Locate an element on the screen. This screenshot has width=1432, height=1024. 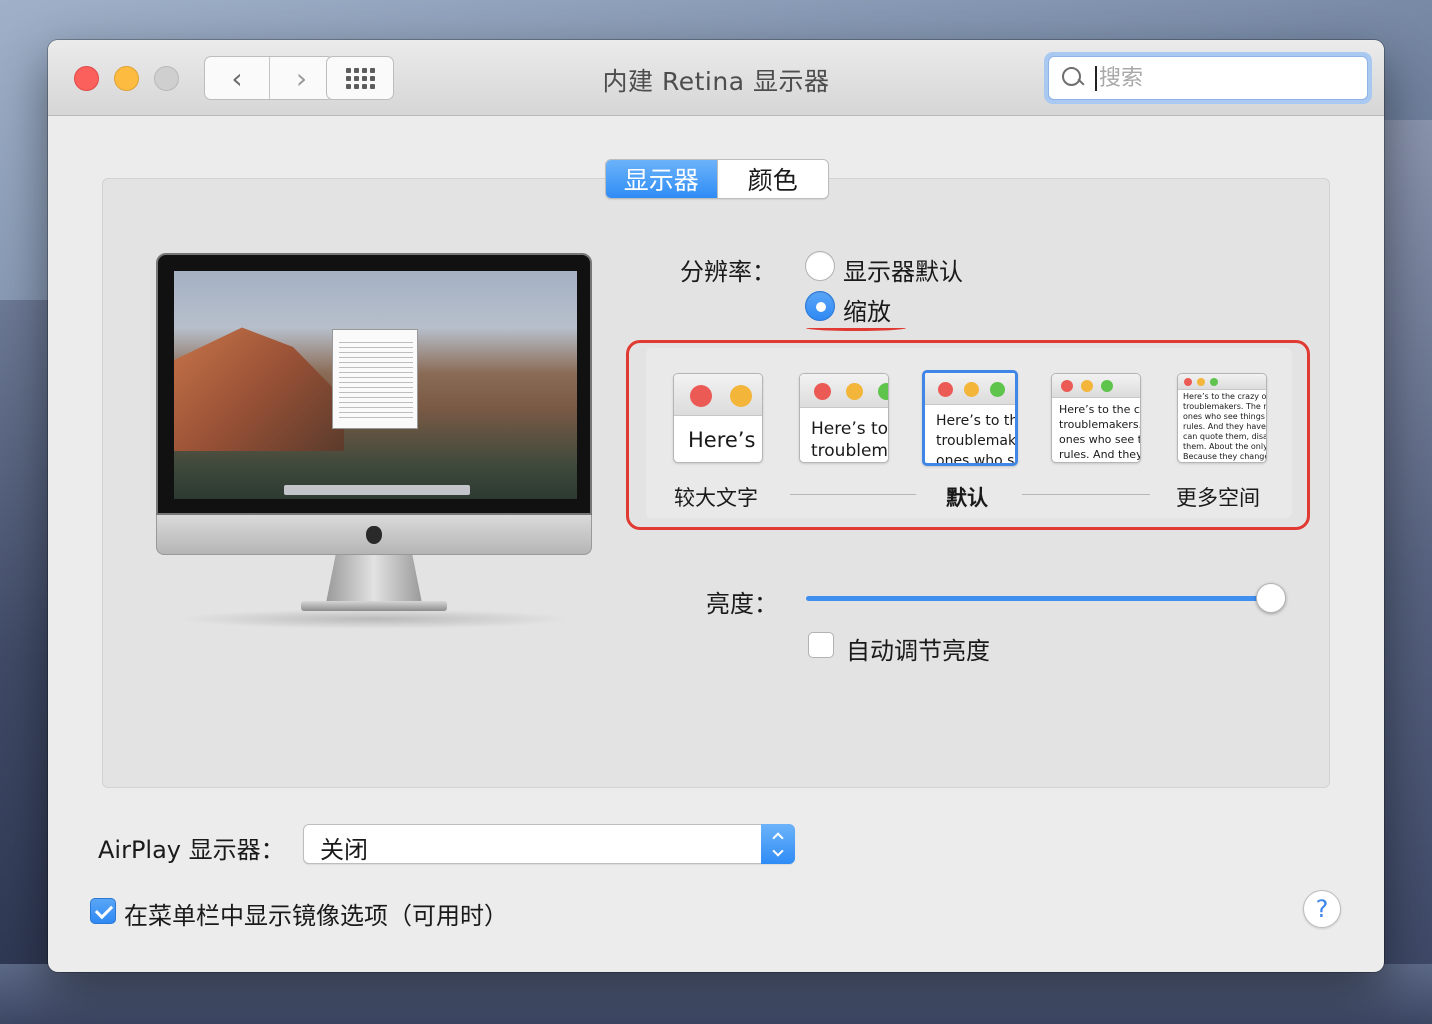
scale-preview-text: Here’s to th troublemak ones who s is located at coordinates (977, 439).